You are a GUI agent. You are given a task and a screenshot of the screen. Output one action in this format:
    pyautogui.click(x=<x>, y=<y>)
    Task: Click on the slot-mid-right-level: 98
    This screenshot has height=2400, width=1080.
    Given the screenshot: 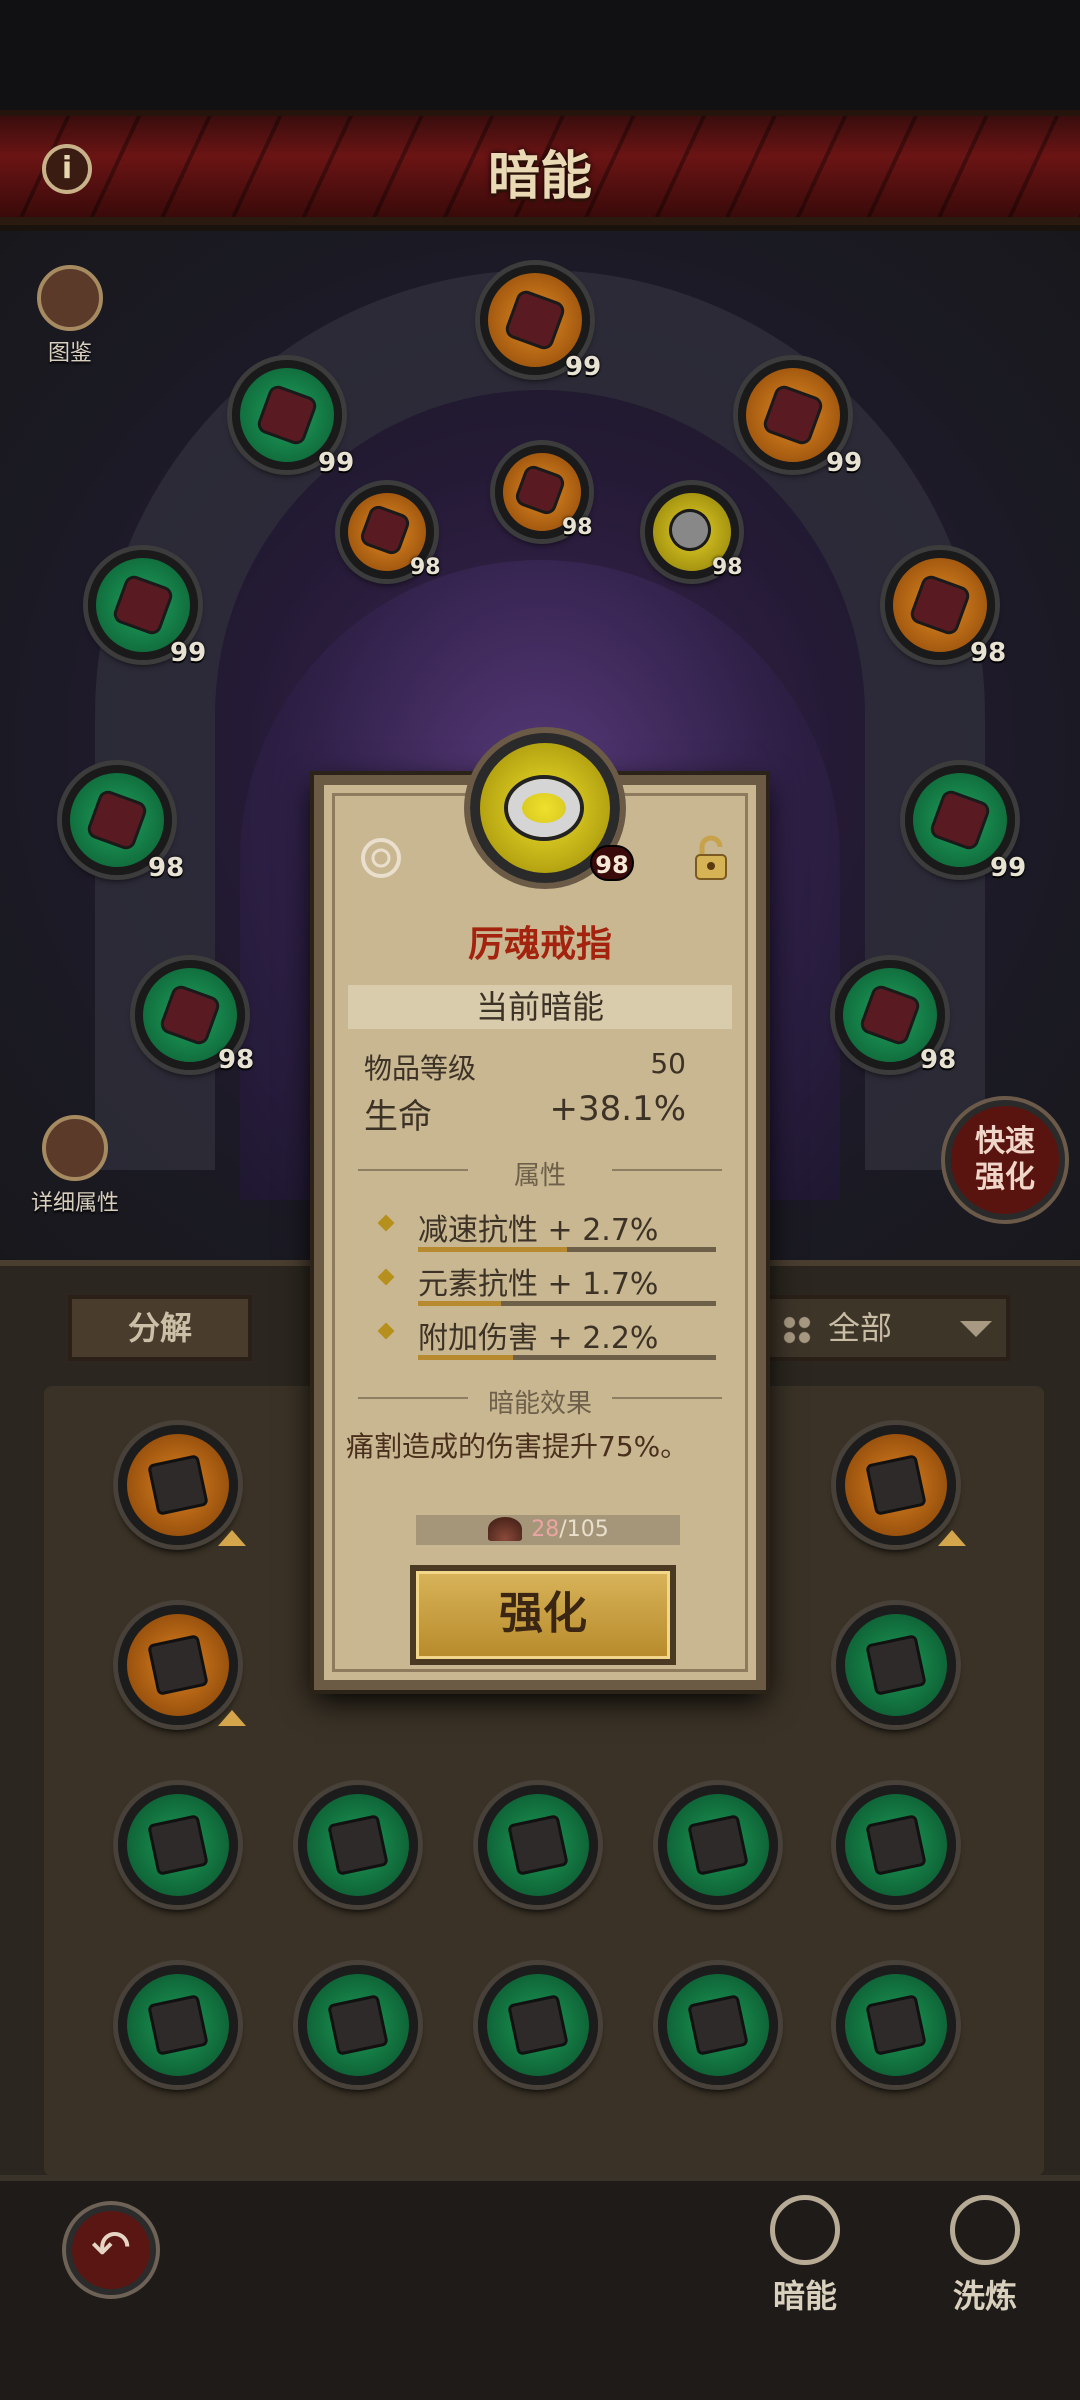 What is the action you would take?
    pyautogui.click(x=988, y=653)
    